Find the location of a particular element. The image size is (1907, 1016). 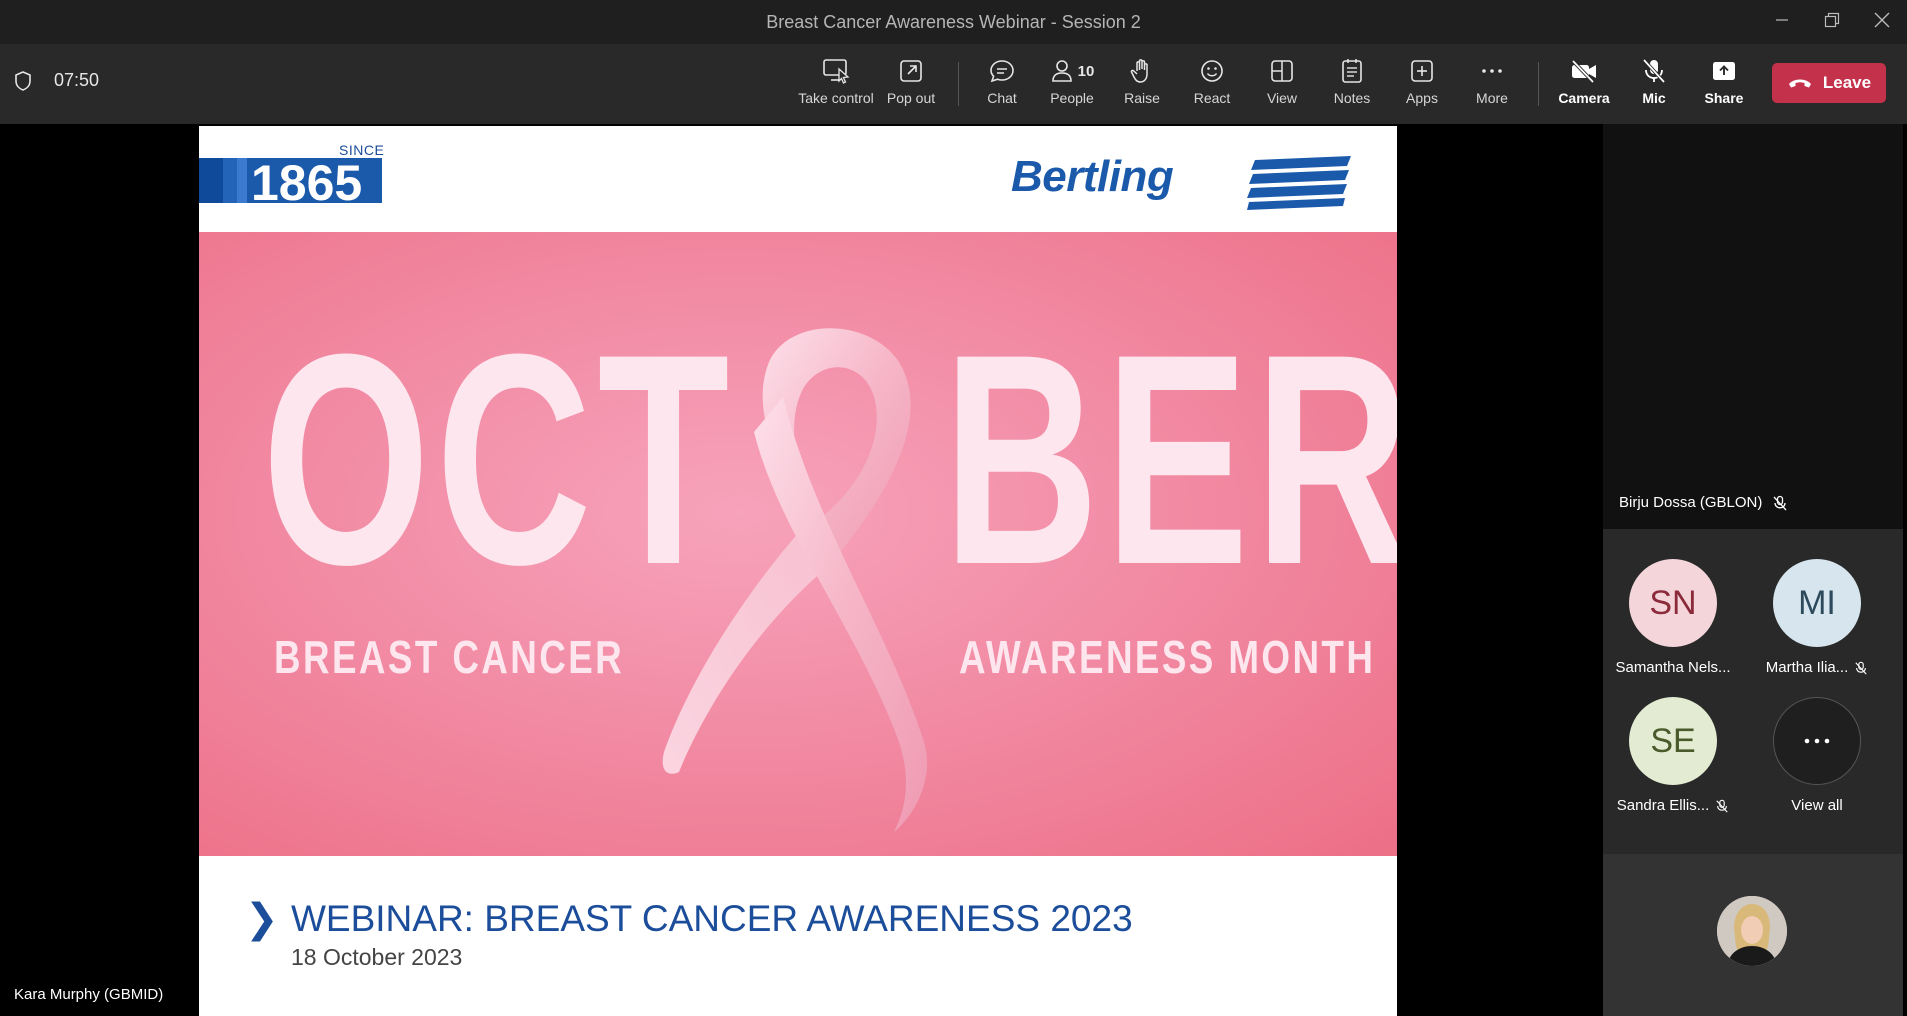

raise-hand-icon is located at coordinates (1139, 71).